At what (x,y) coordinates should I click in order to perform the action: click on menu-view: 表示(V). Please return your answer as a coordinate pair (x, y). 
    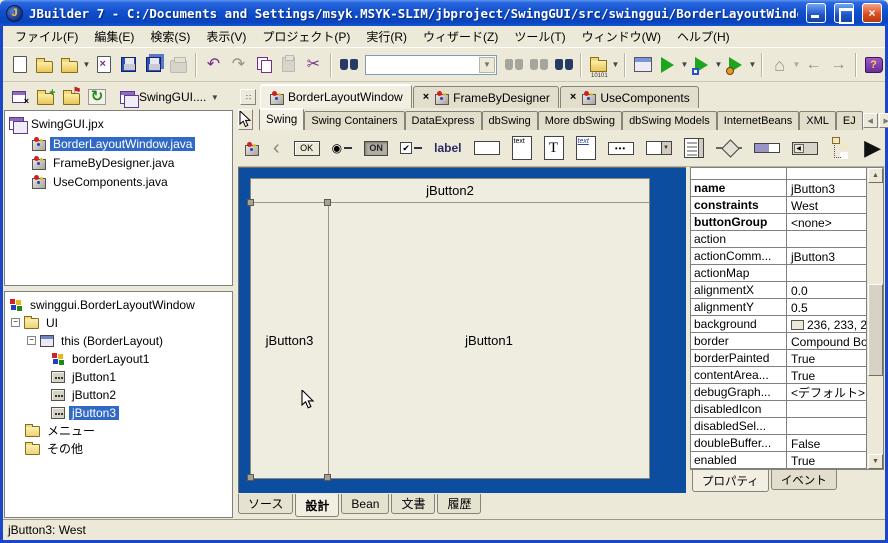
    Looking at the image, I should click on (226, 36).